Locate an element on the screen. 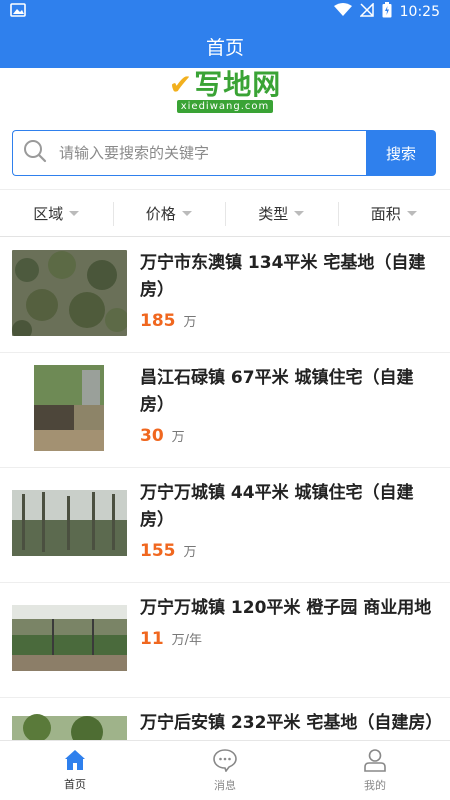  status-indicators: 10:25 is located at coordinates (386, 12).